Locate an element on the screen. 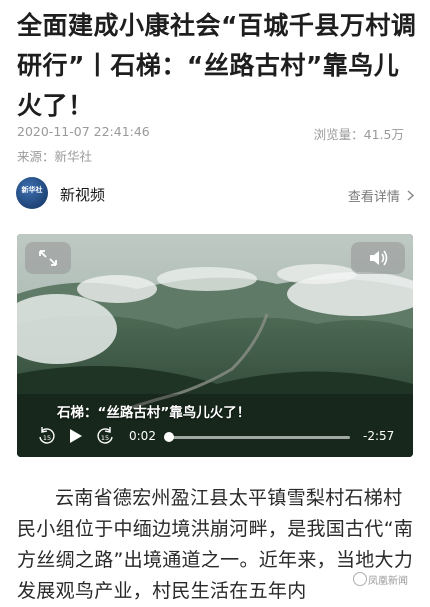  publish-date: 2020-11-07 22:41:46 is located at coordinates (83, 131).